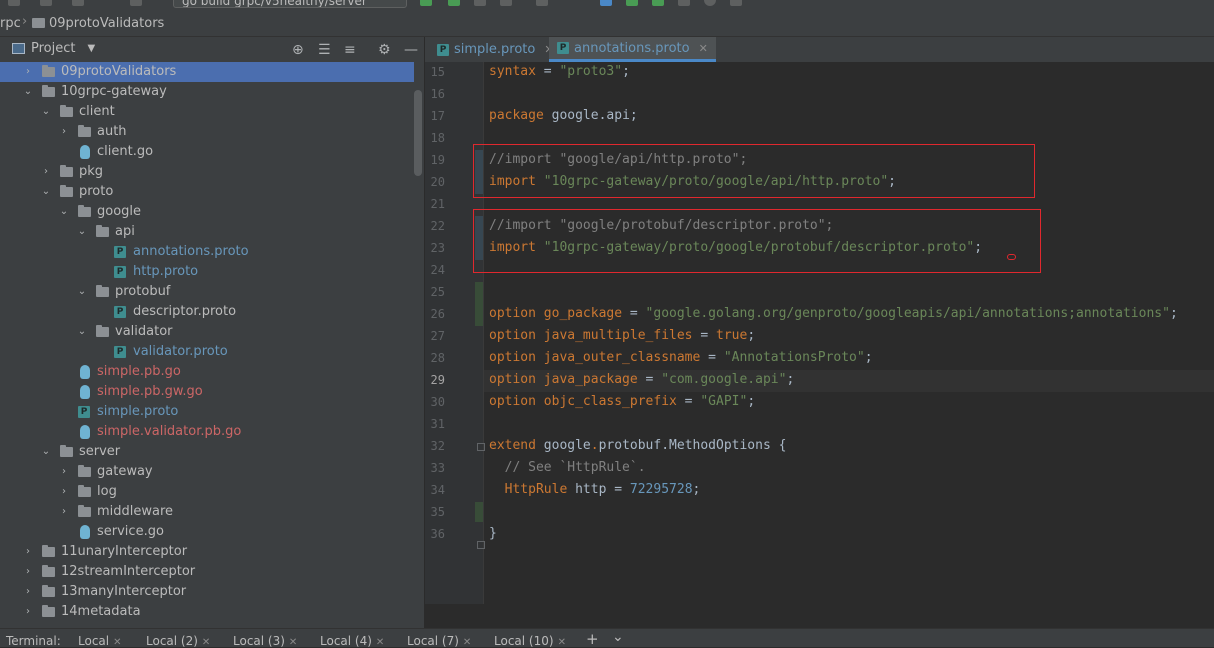  Describe the element at coordinates (180, 351) in the screenshot. I see `tree-item-label: validator.proto` at that location.